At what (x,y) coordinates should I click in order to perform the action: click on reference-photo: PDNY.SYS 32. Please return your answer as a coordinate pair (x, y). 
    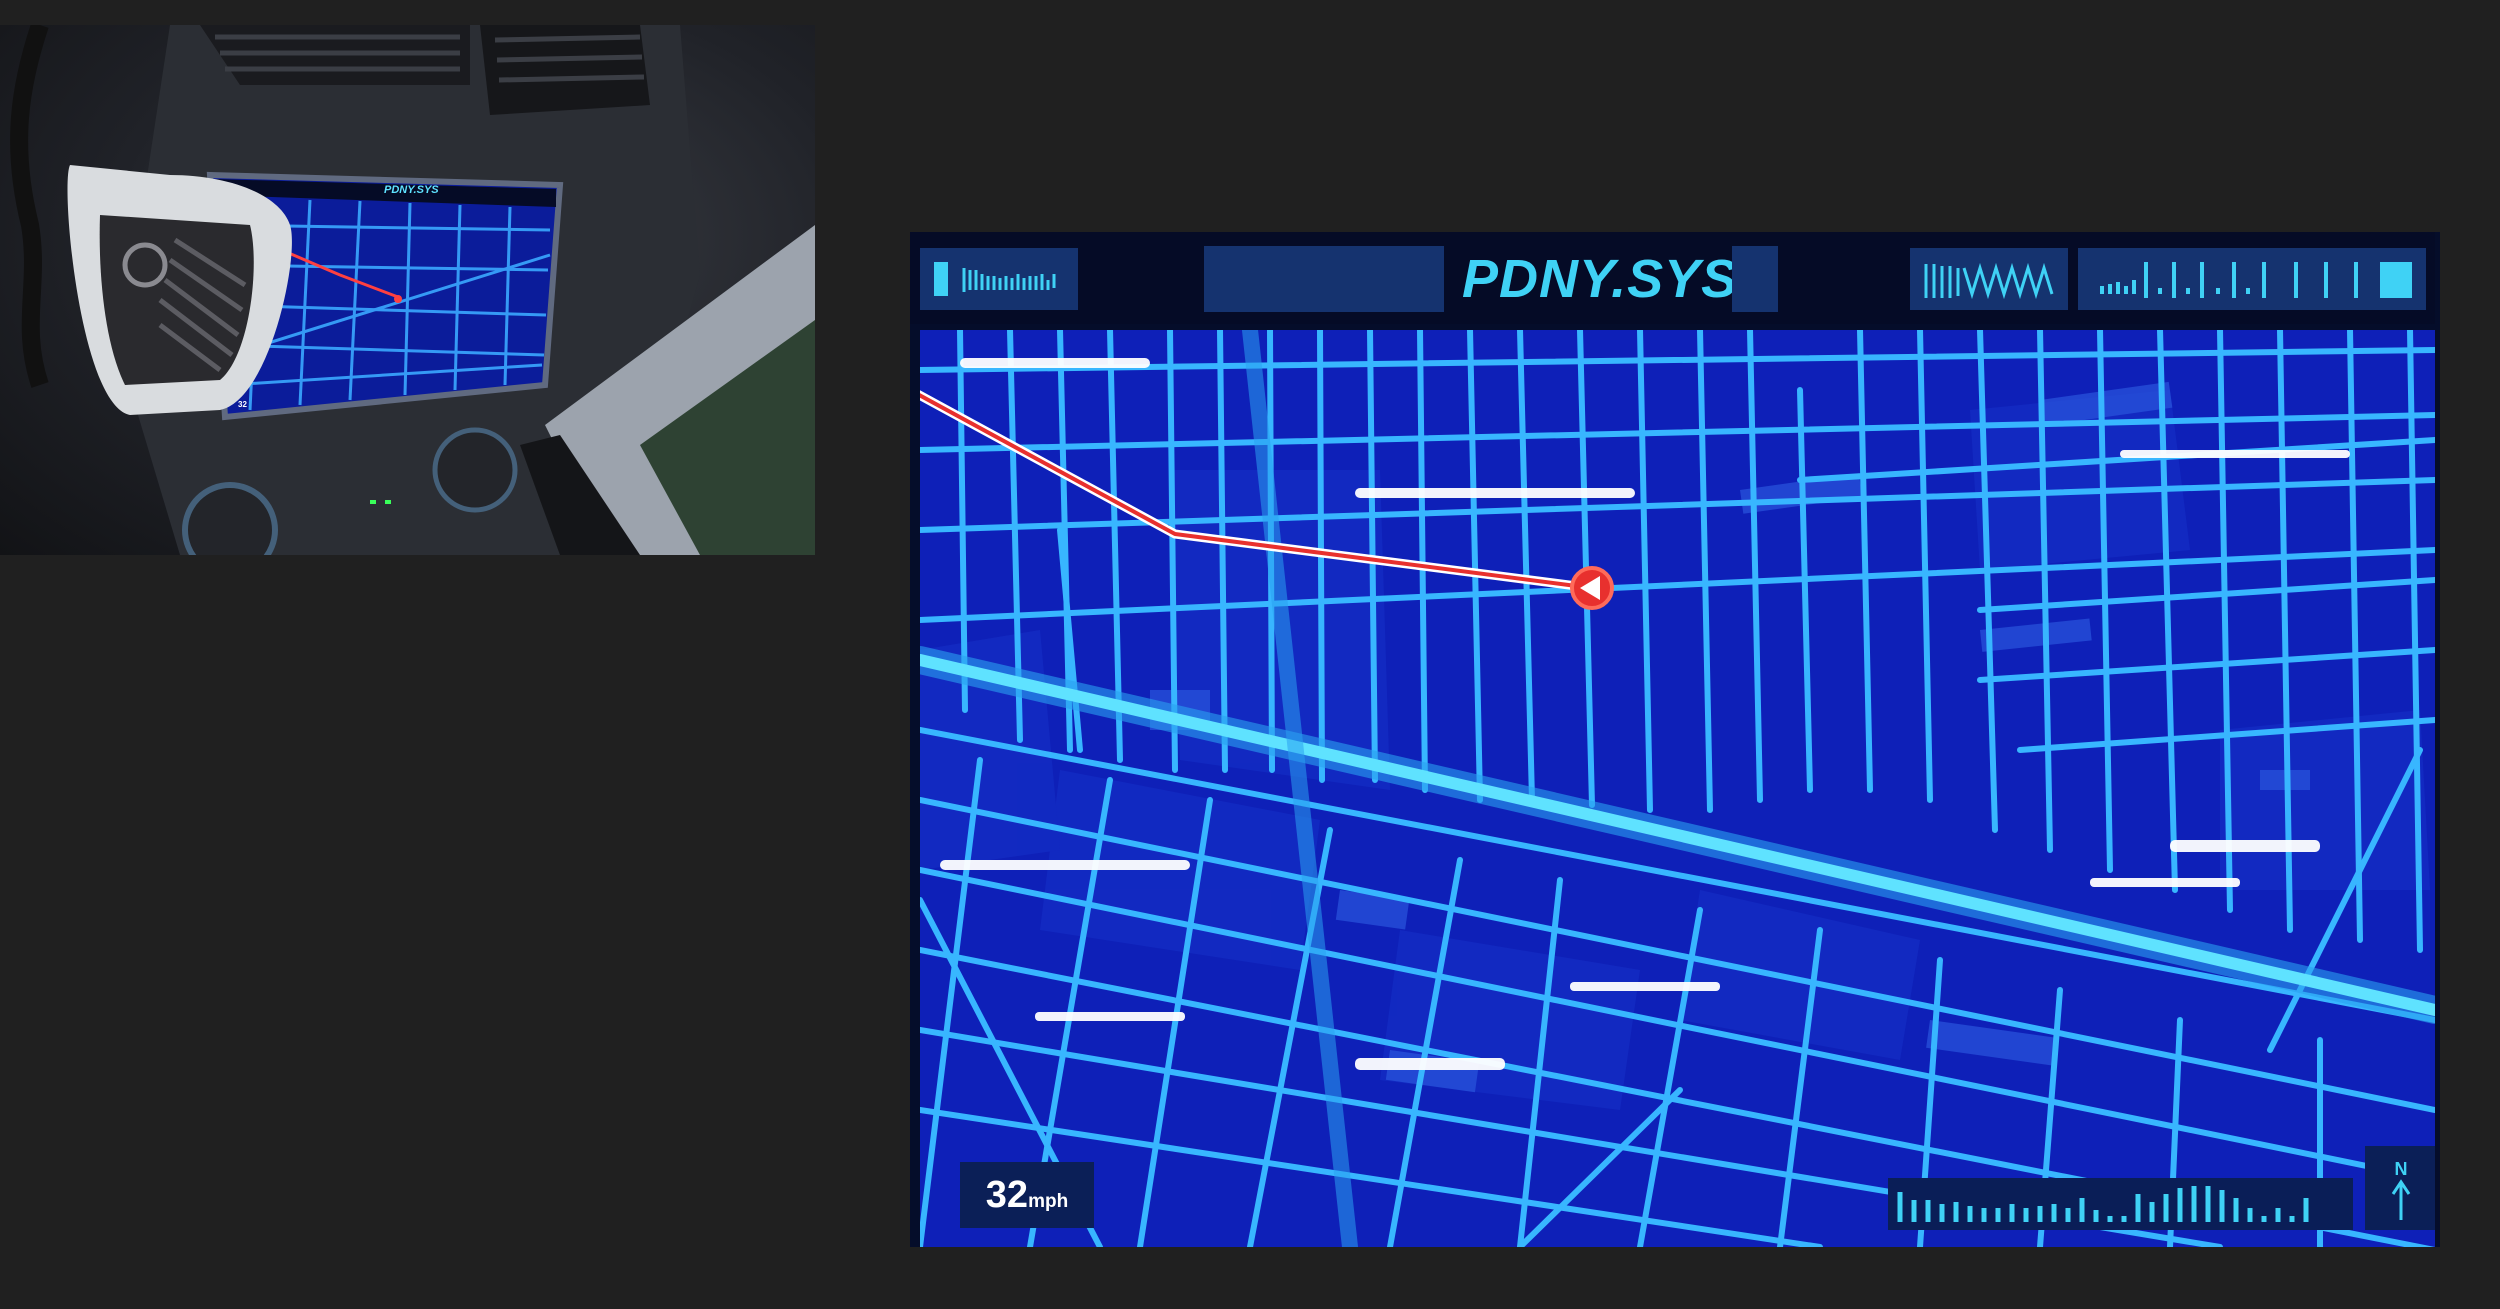
    Looking at the image, I should click on (407, 290).